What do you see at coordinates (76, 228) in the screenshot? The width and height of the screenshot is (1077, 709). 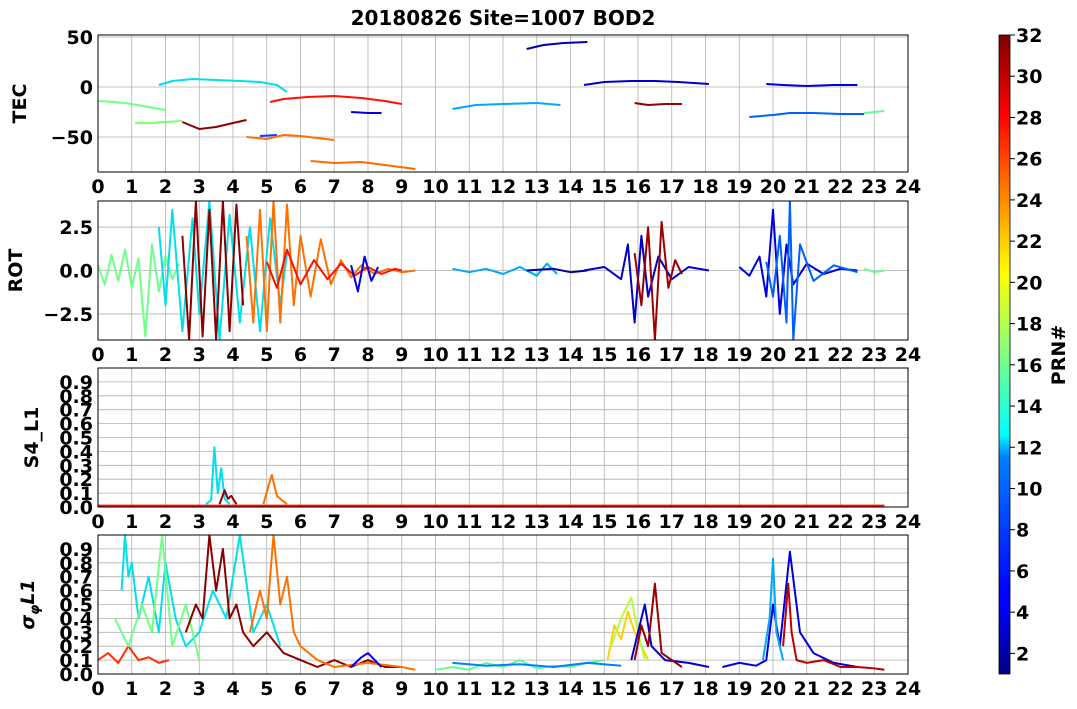 I see `y-tick-label: 2.5` at bounding box center [76, 228].